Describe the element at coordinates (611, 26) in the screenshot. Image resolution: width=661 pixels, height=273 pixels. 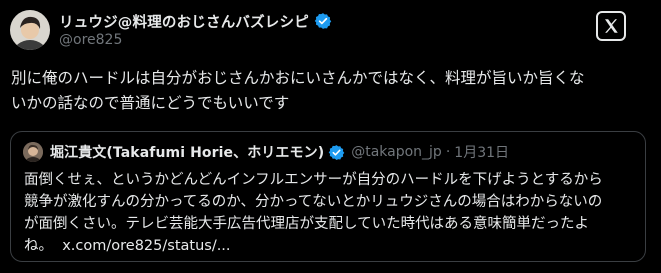
I see `x-logo-icon` at that location.